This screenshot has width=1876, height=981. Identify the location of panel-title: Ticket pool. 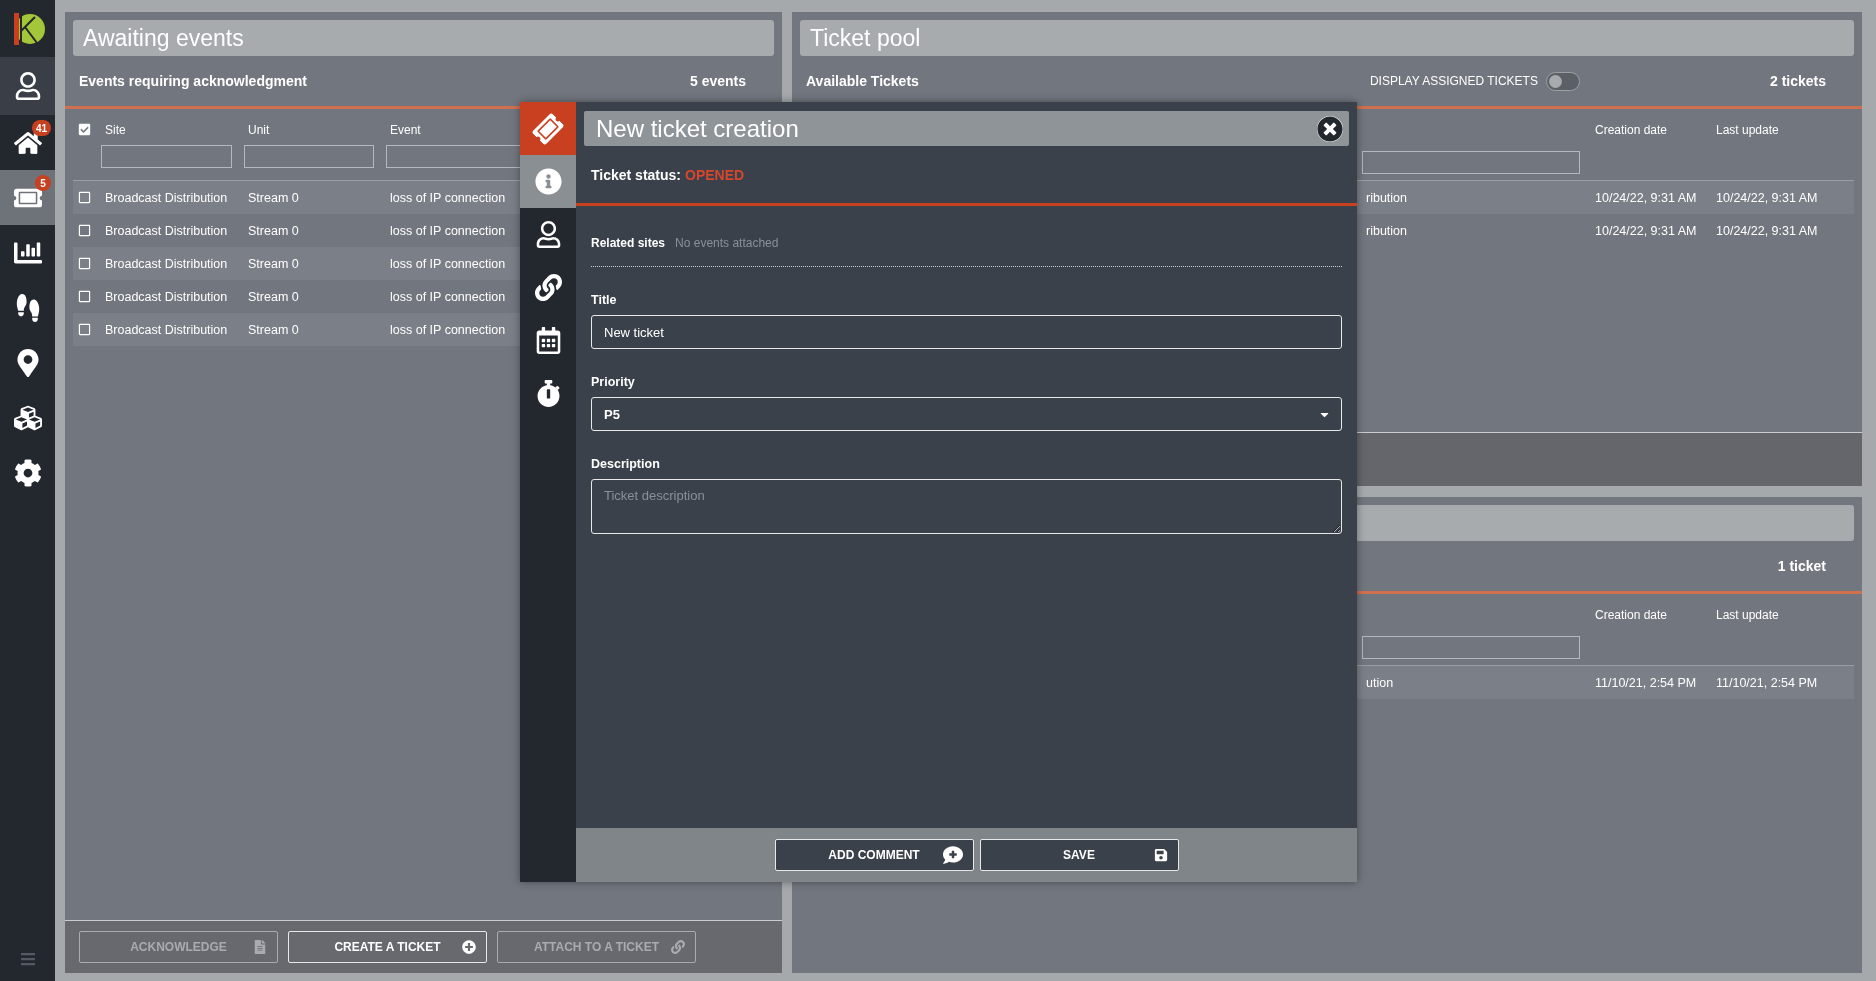
(865, 38).